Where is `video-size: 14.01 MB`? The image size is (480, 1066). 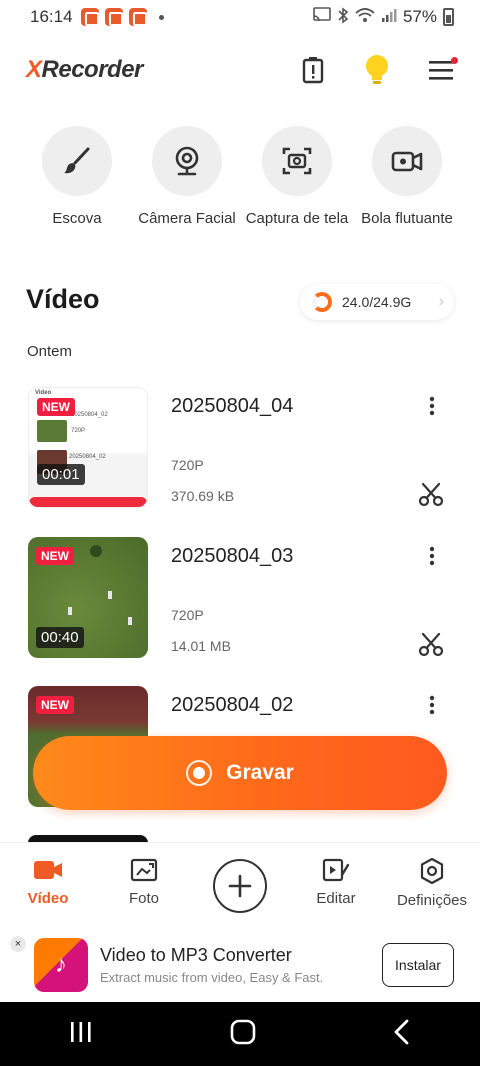 video-size: 14.01 MB is located at coordinates (201, 646).